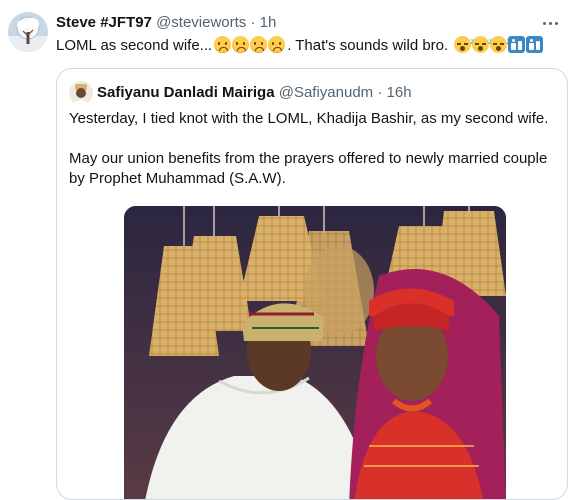 The height and width of the screenshot is (500, 573). Describe the element at coordinates (368, 45) in the screenshot. I see `tweet-text-part2: . That's sounds wild bro.` at that location.